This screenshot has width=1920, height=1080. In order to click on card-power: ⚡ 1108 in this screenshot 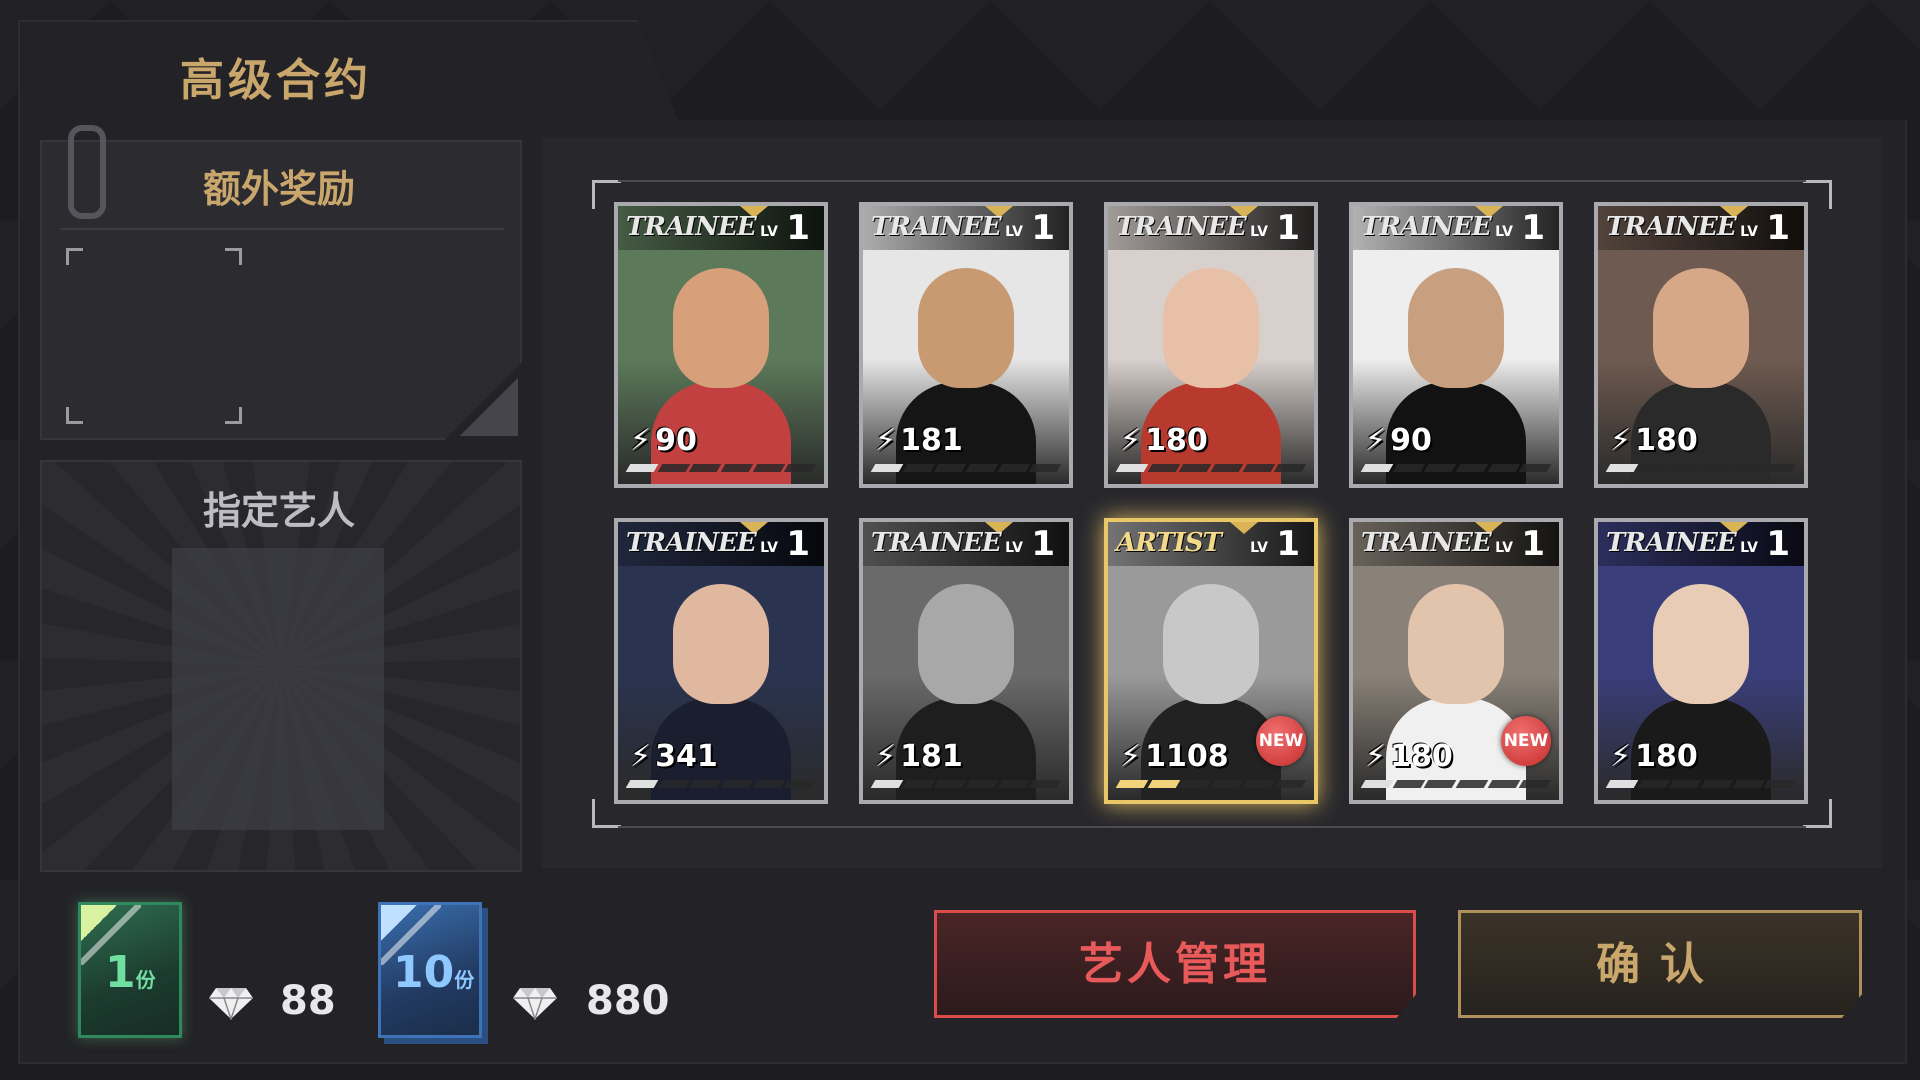, I will do `click(1174, 756)`.